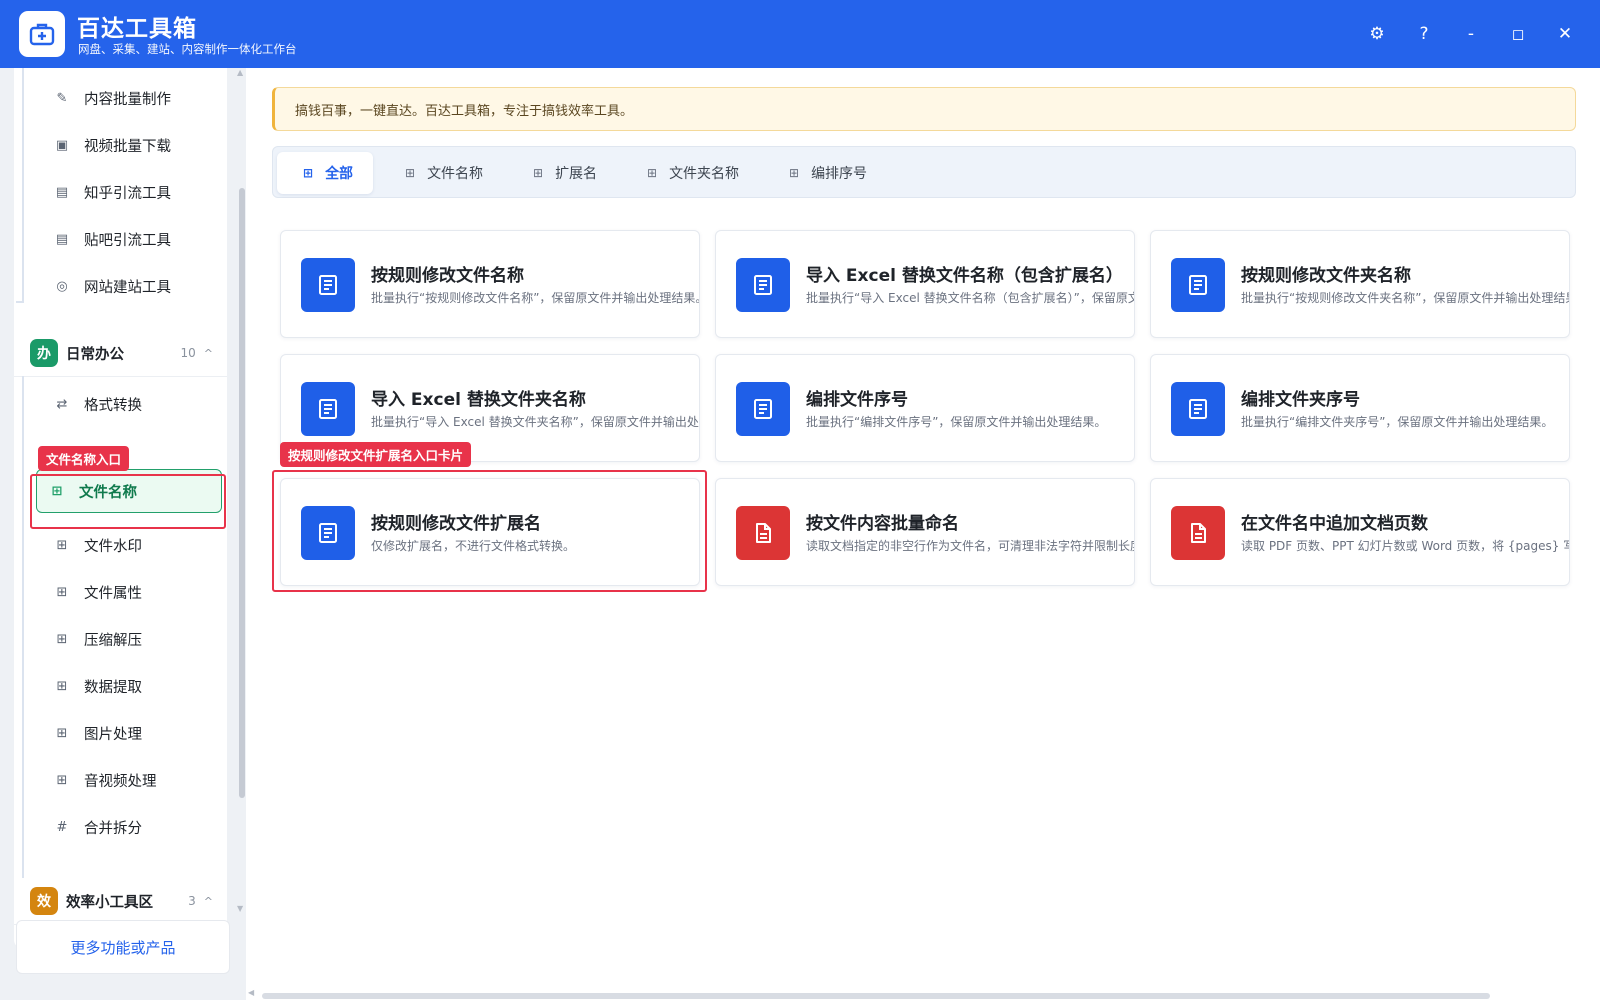  I want to click on swap-icon: ⇄, so click(62, 404).